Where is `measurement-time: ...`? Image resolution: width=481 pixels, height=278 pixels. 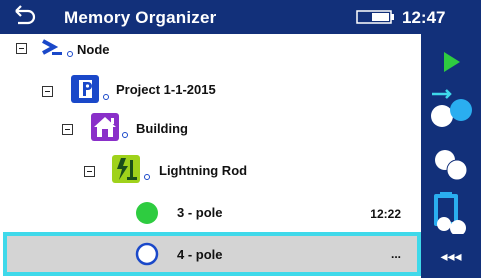 measurement-time: ... is located at coordinates (395, 254).